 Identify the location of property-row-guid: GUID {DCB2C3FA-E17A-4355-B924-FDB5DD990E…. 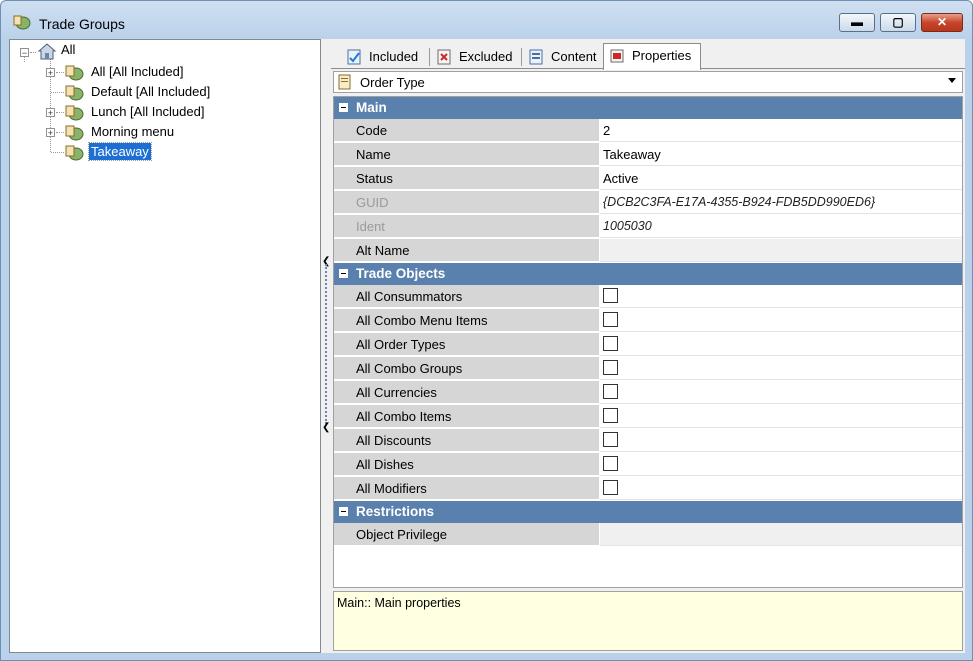
(648, 203).